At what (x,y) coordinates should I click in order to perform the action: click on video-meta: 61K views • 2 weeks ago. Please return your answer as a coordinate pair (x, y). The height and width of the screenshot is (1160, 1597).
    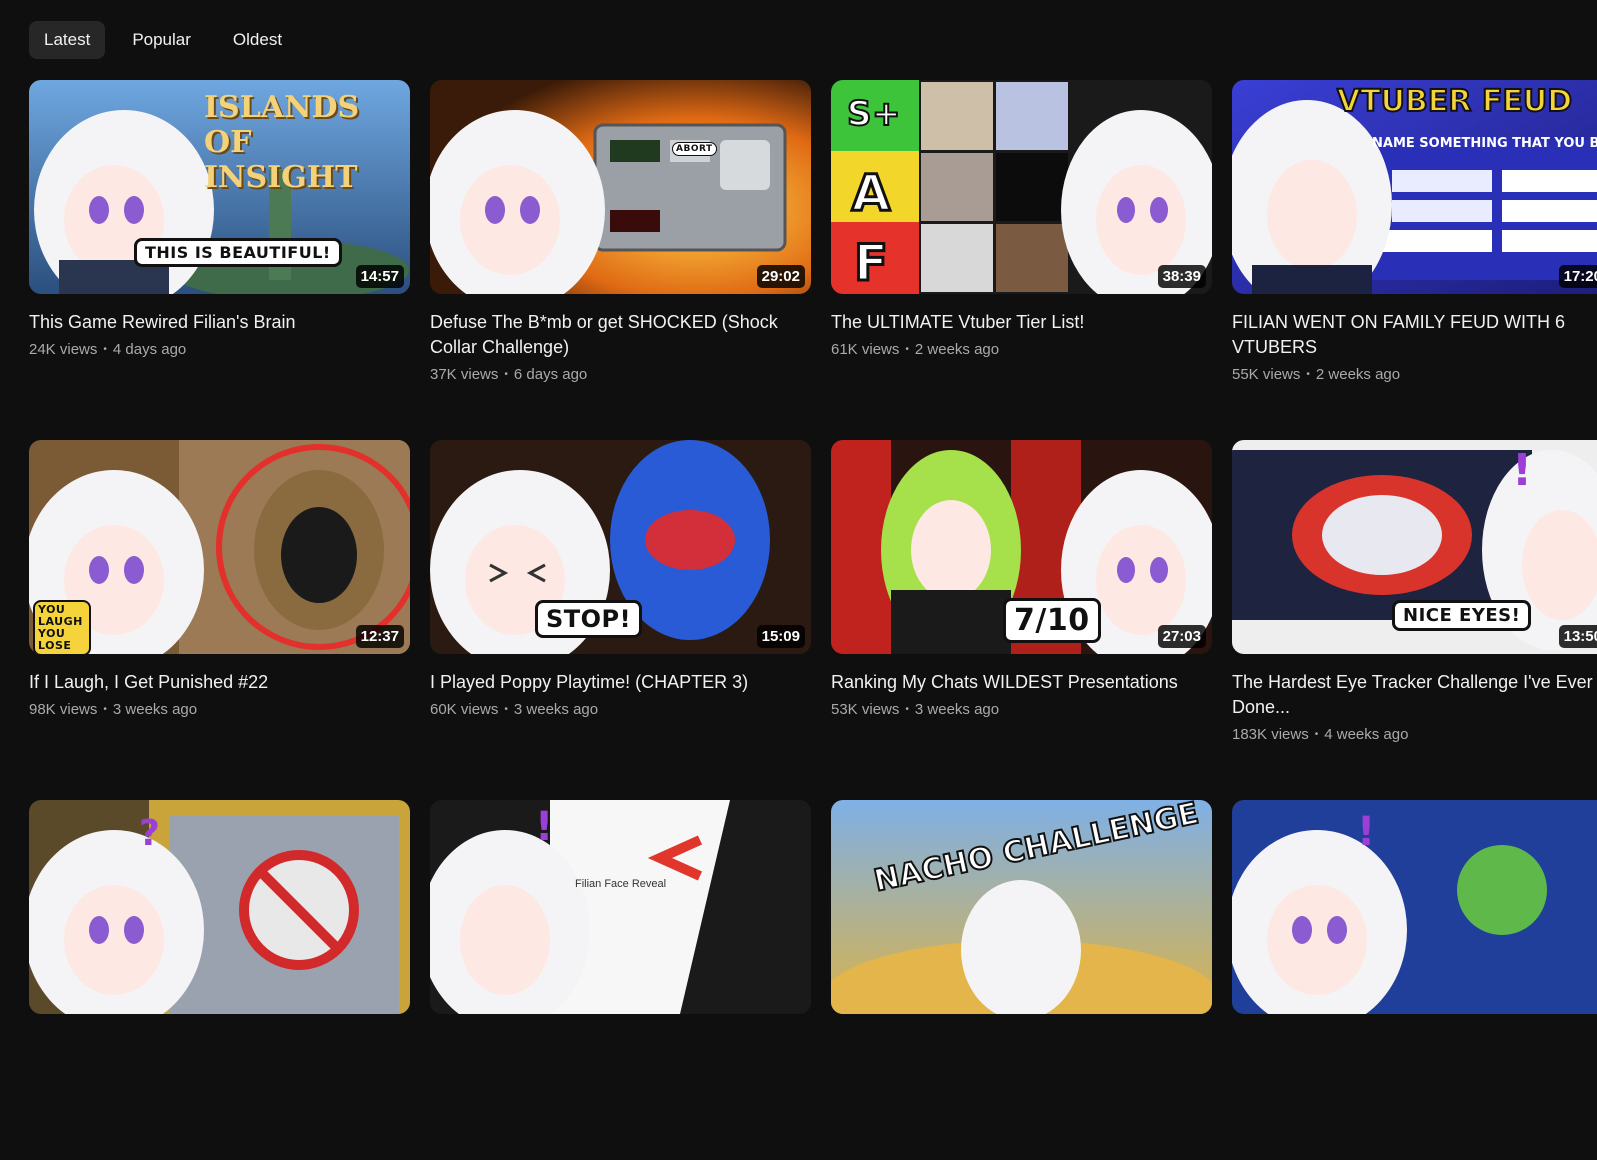
    Looking at the image, I should click on (1021, 349).